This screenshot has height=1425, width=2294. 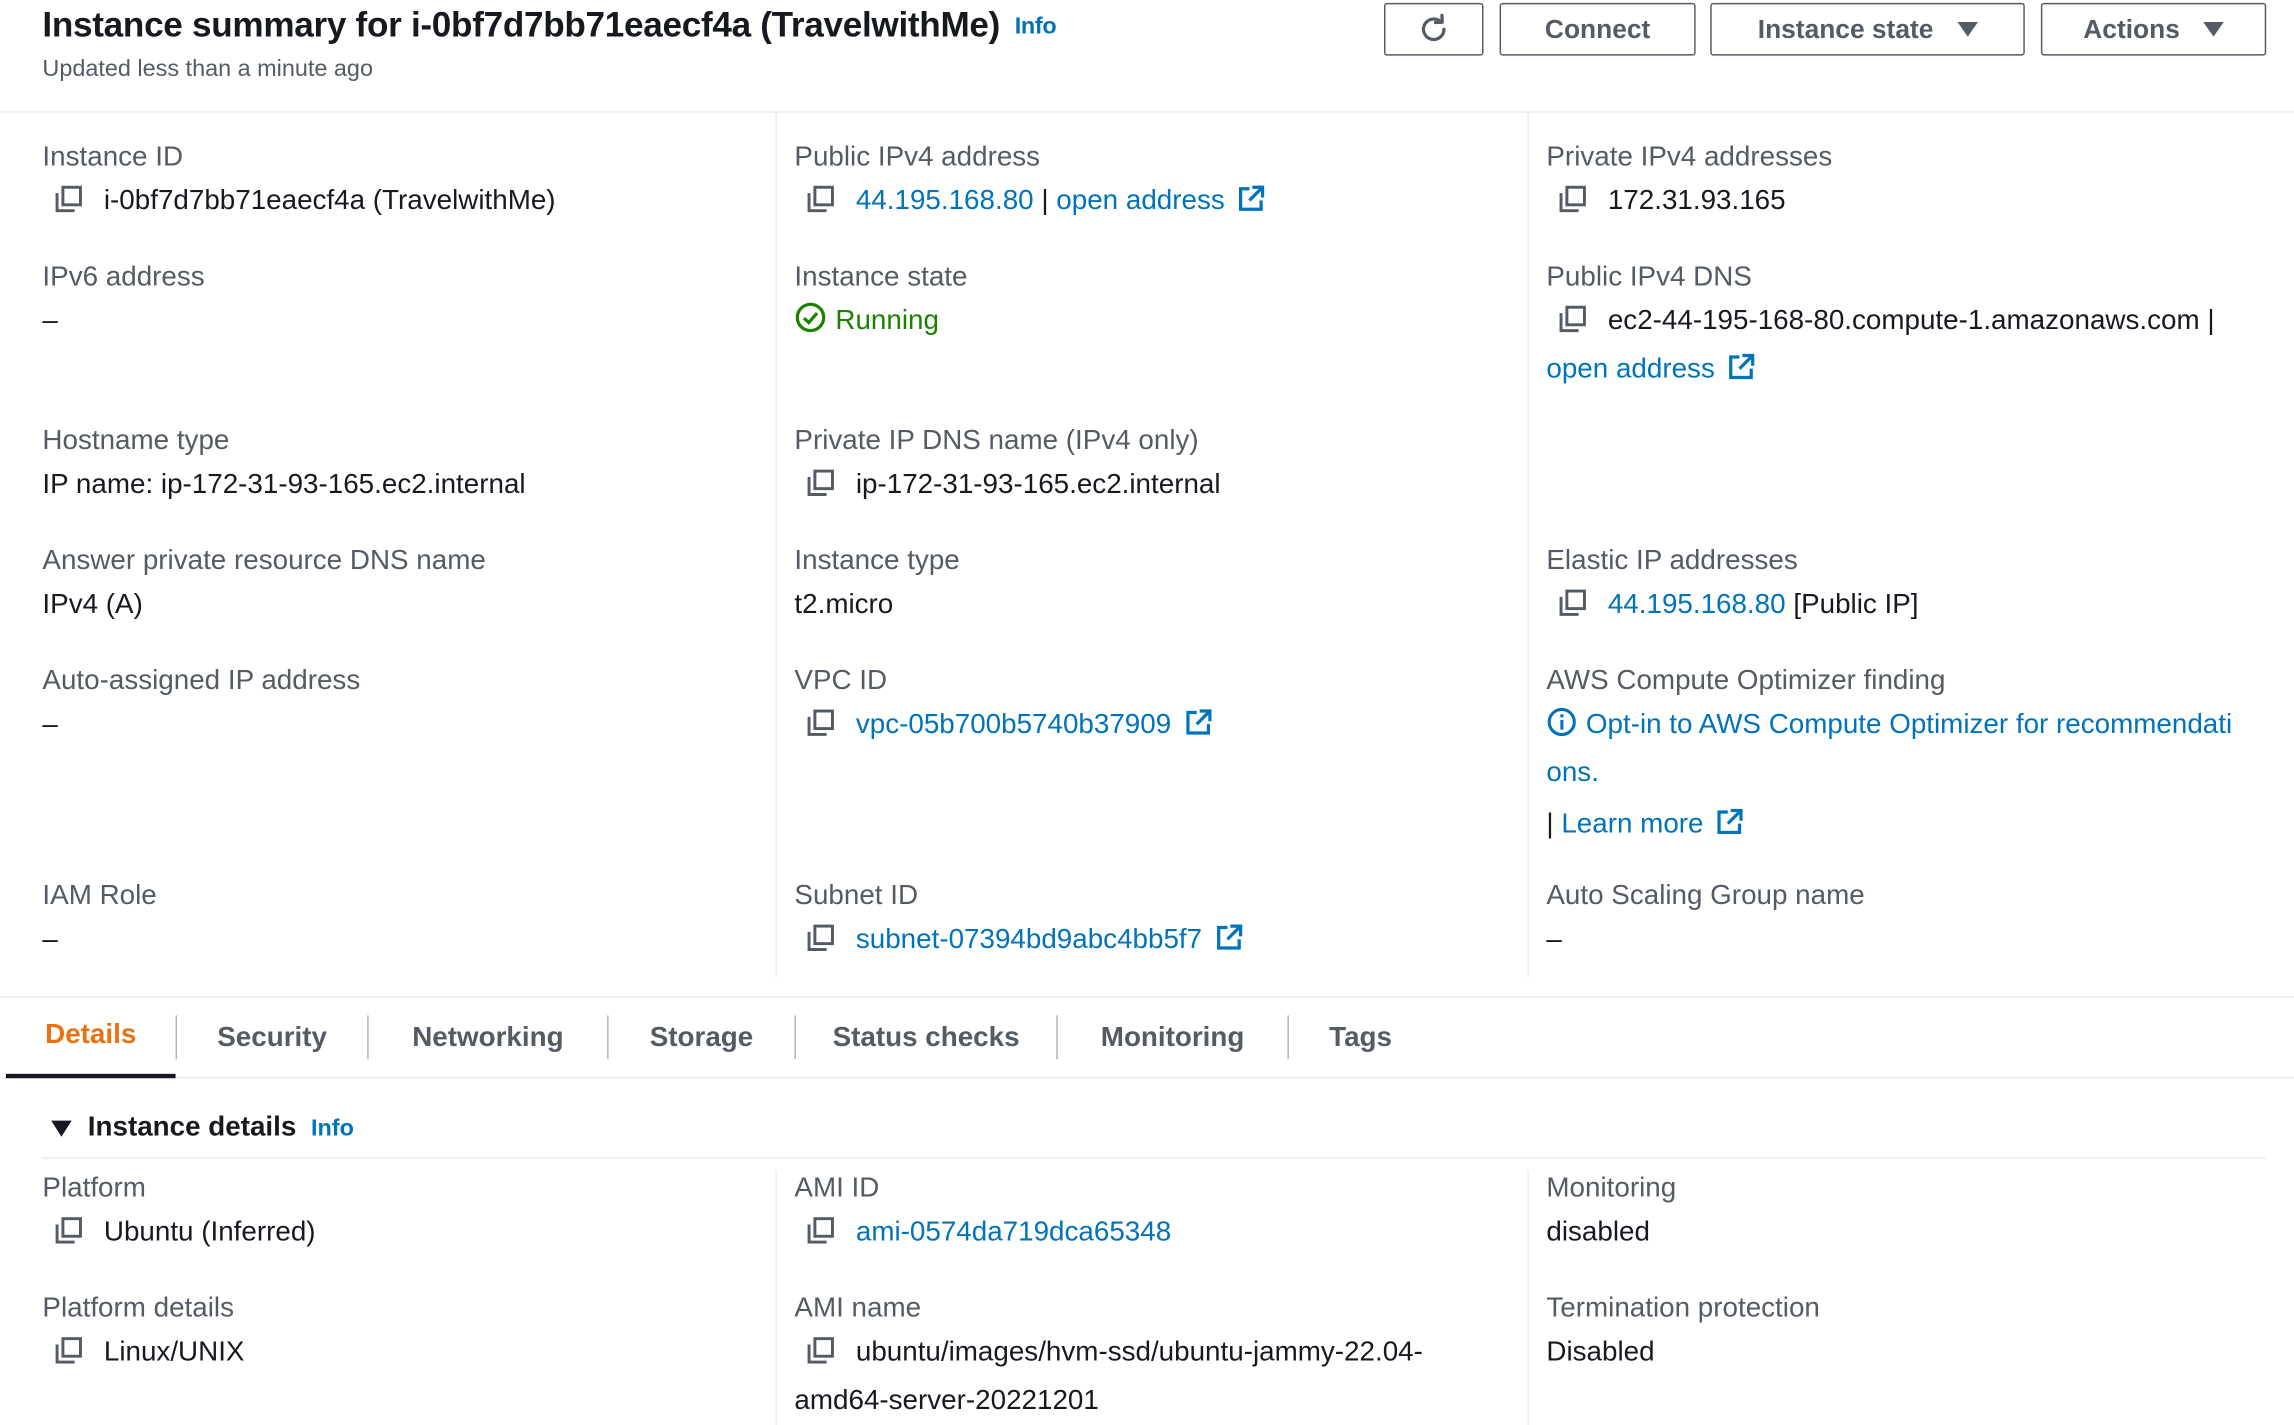 I want to click on termination-protection-value: Disabled, so click(x=1600, y=1352).